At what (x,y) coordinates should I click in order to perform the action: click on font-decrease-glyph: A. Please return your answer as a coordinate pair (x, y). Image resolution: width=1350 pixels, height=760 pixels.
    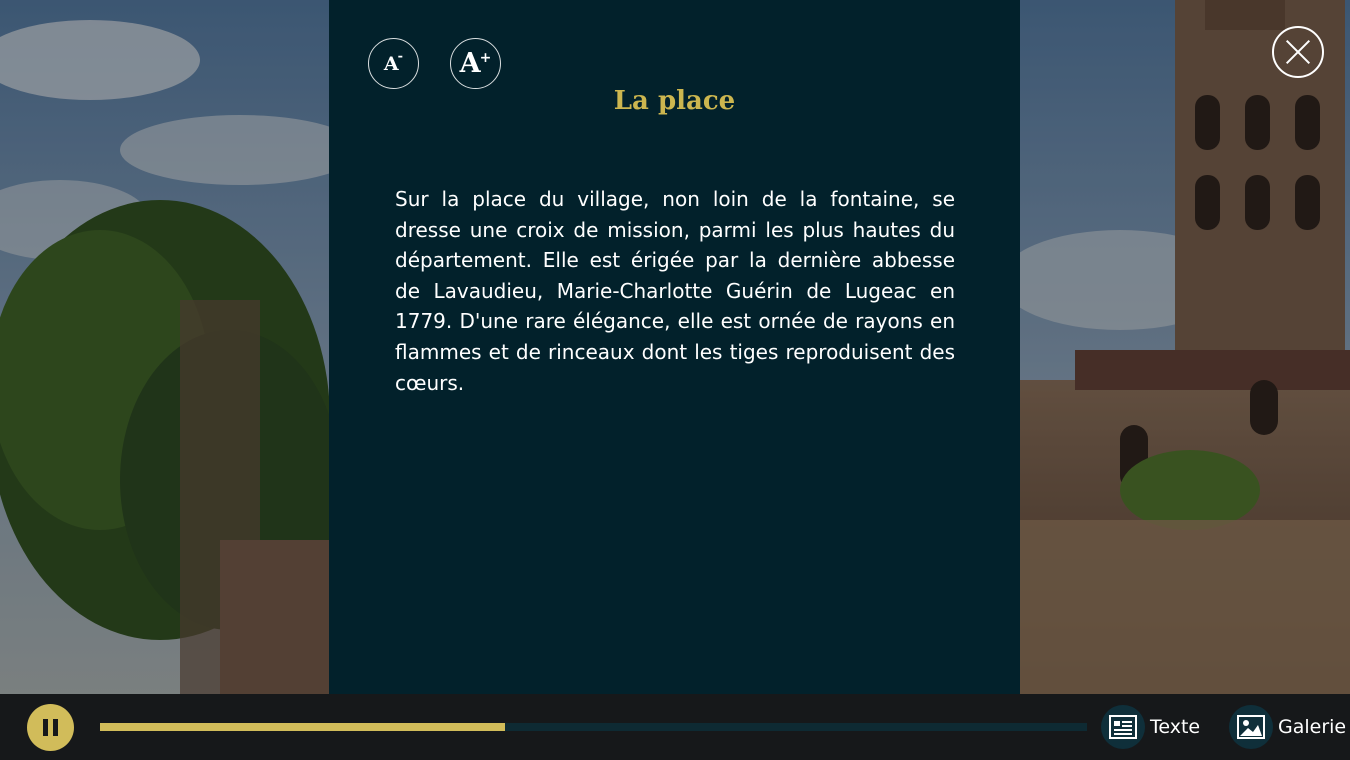
    Looking at the image, I should click on (391, 63).